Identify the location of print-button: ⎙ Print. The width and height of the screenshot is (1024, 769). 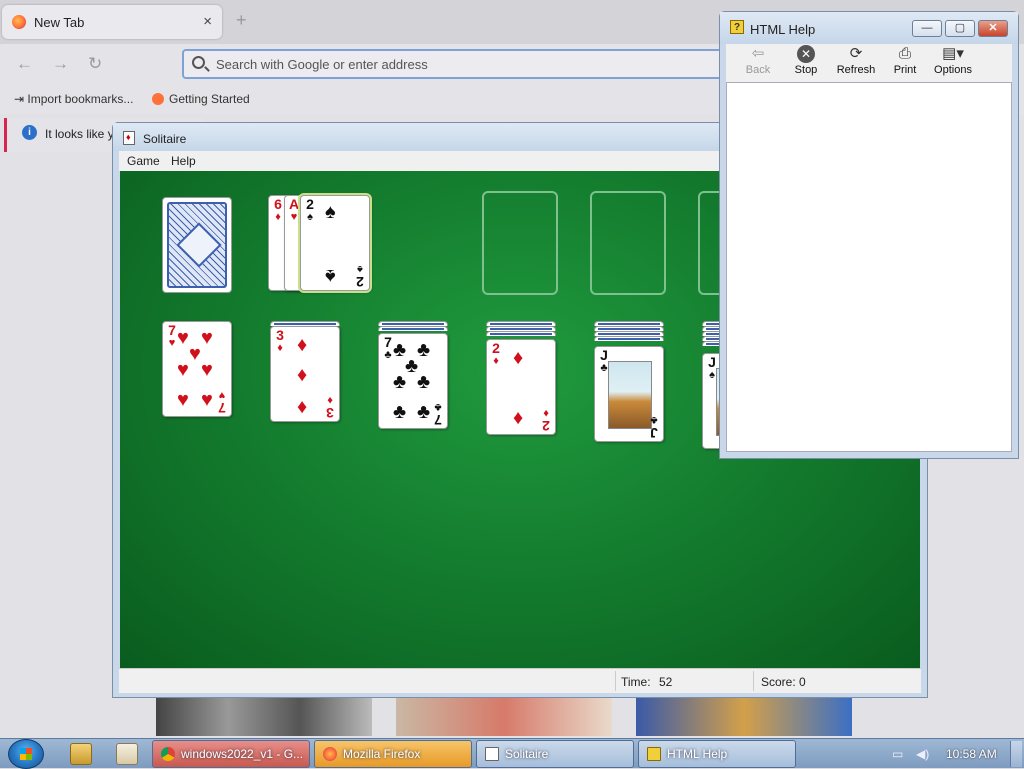
(905, 63).